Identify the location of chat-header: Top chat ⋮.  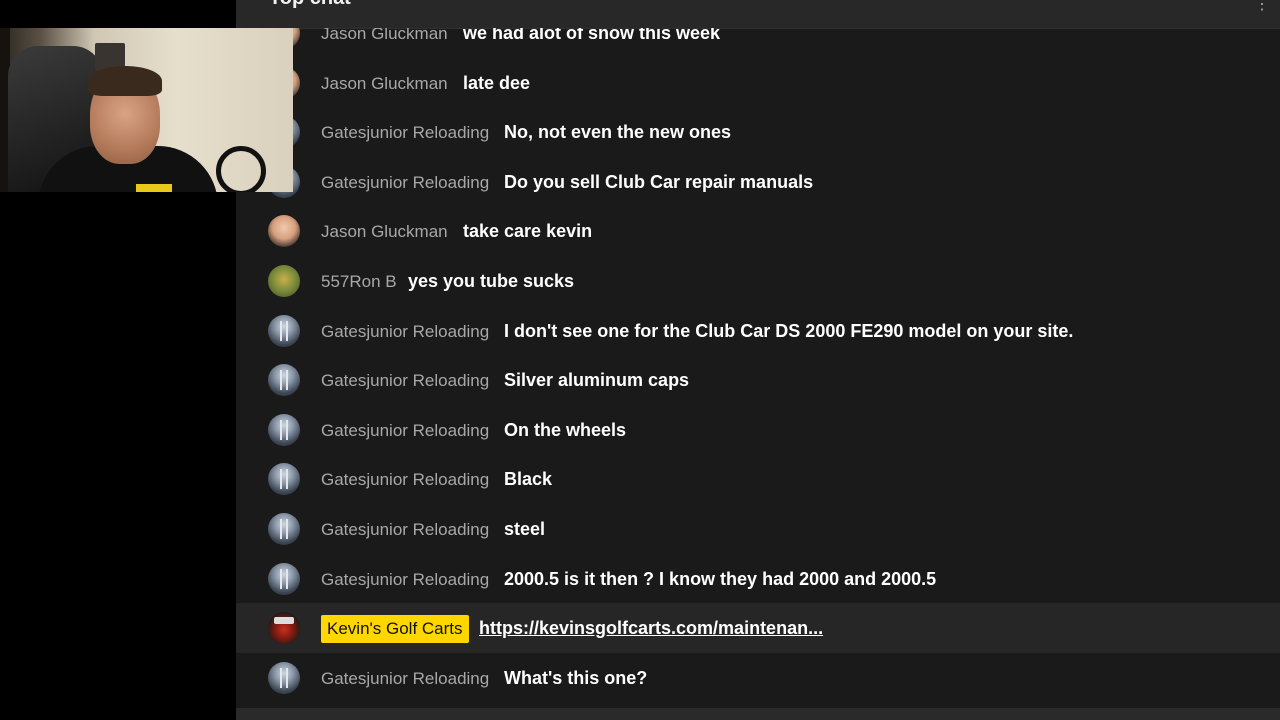
(758, 14).